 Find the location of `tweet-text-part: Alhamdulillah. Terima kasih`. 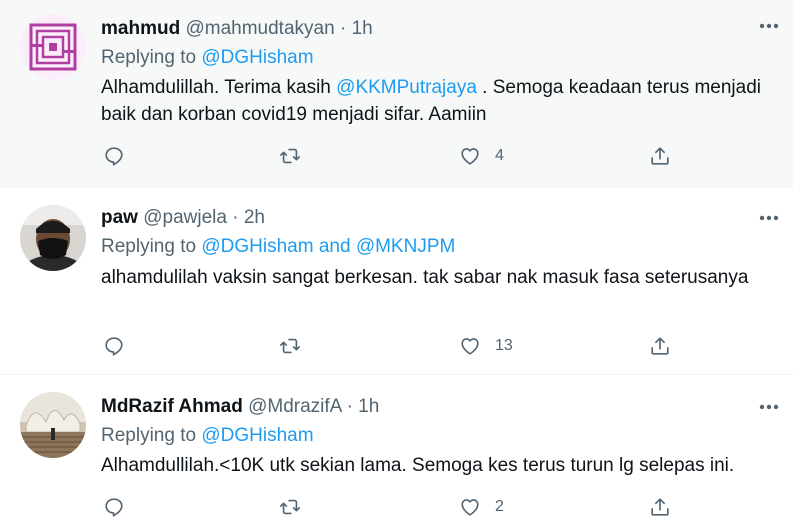

tweet-text-part: Alhamdulillah. Terima kasih is located at coordinates (219, 87).